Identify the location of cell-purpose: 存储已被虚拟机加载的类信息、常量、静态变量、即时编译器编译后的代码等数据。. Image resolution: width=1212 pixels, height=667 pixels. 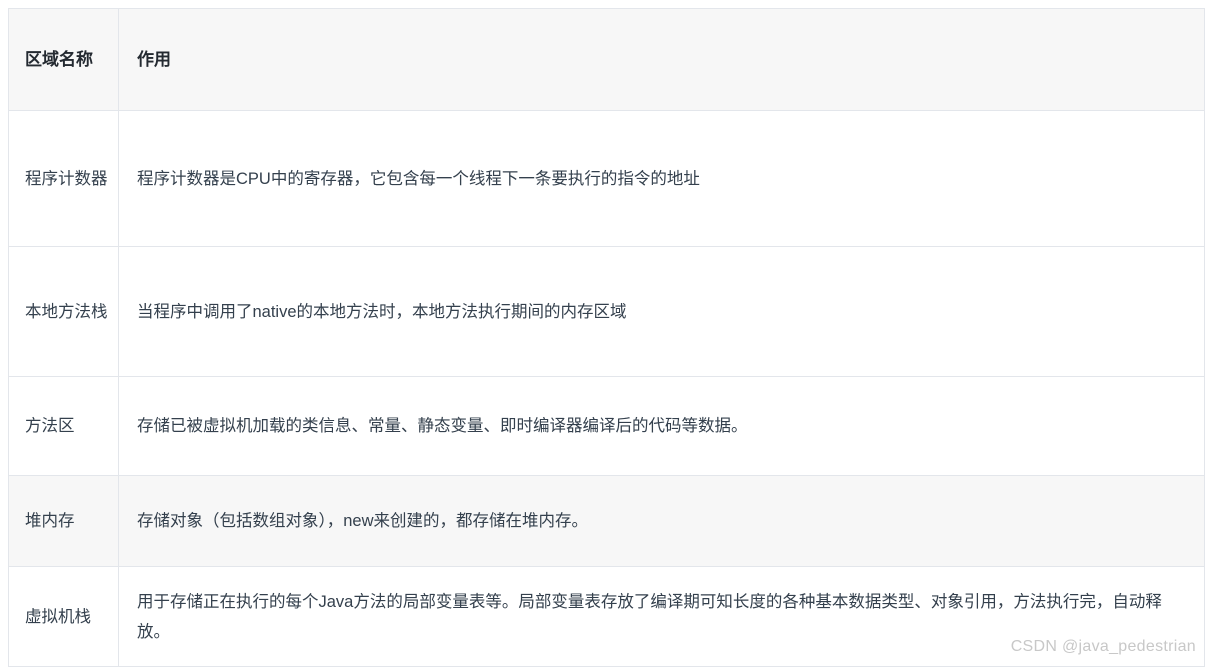
(661, 426).